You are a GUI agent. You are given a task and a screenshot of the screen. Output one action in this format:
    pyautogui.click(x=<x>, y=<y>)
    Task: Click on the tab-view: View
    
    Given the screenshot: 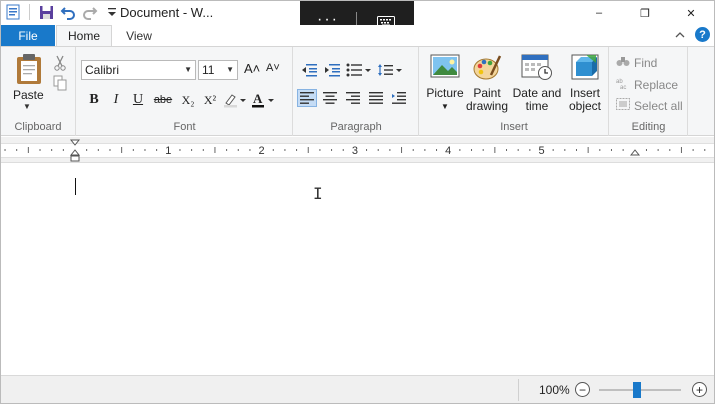 What is the action you would take?
    pyautogui.click(x=139, y=35)
    